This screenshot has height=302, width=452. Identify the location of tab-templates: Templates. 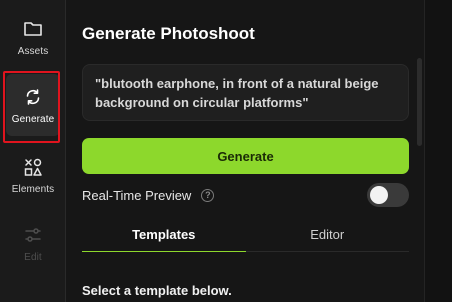
(164, 235).